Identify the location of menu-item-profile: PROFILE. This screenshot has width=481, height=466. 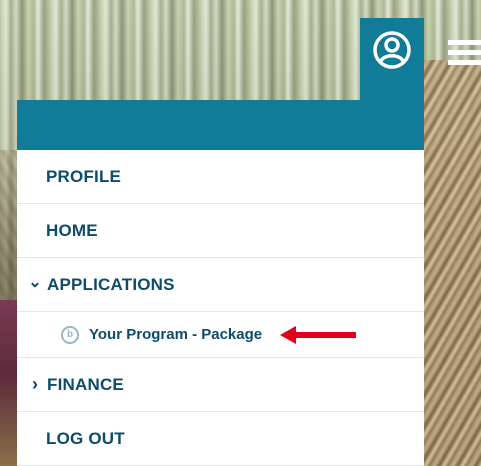
(220, 177).